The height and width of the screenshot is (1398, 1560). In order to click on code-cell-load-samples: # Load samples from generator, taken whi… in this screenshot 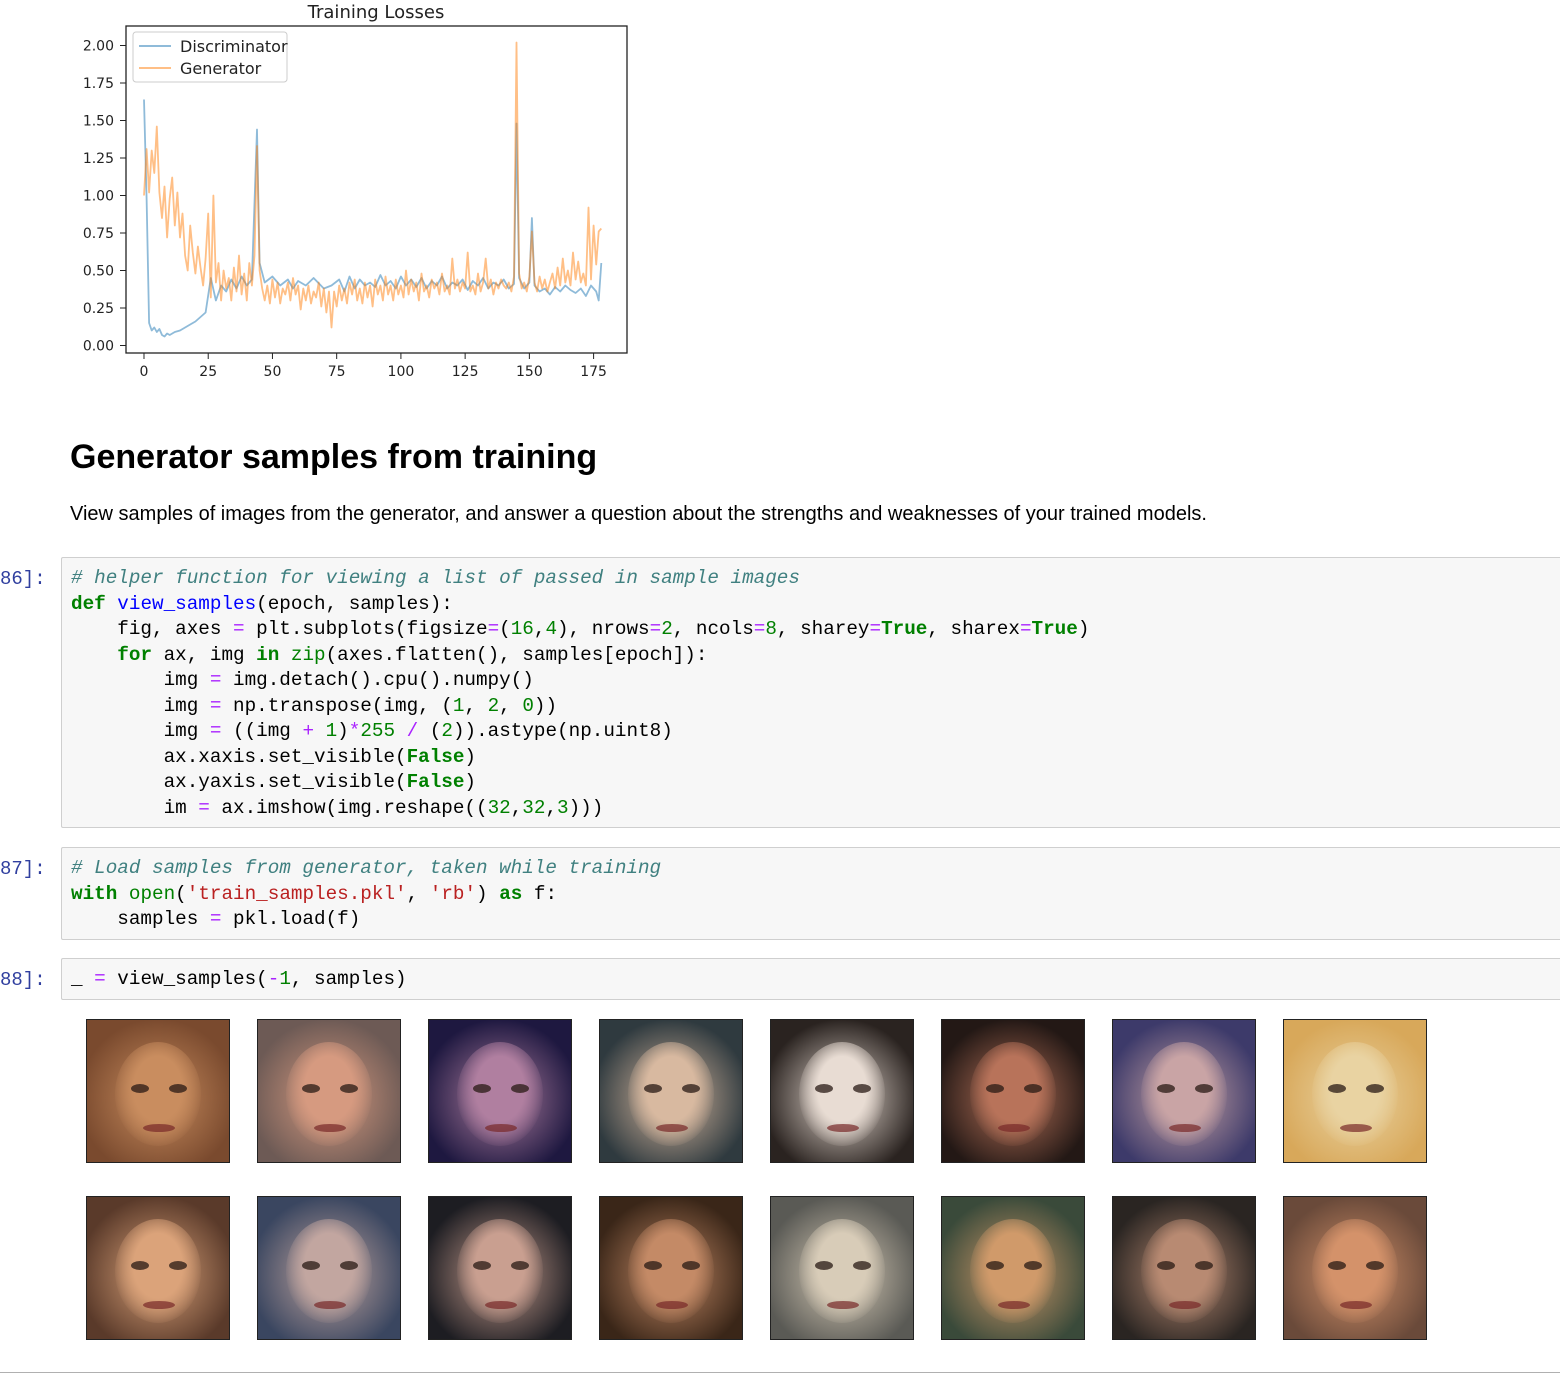, I will do `click(810, 893)`.